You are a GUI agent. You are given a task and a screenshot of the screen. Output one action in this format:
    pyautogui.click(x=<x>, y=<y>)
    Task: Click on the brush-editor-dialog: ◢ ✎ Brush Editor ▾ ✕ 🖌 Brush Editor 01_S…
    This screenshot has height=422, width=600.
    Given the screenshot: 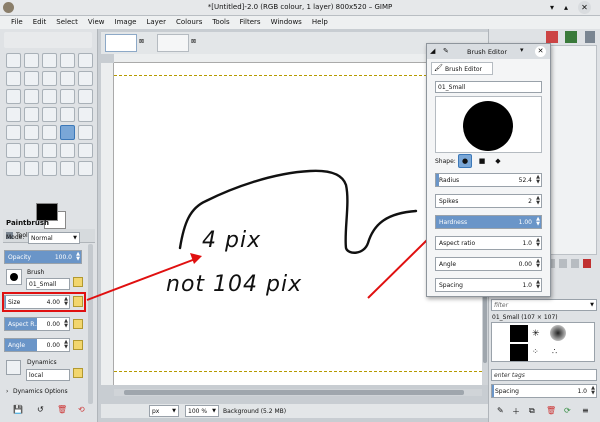 What is the action you would take?
    pyautogui.click(x=488, y=170)
    